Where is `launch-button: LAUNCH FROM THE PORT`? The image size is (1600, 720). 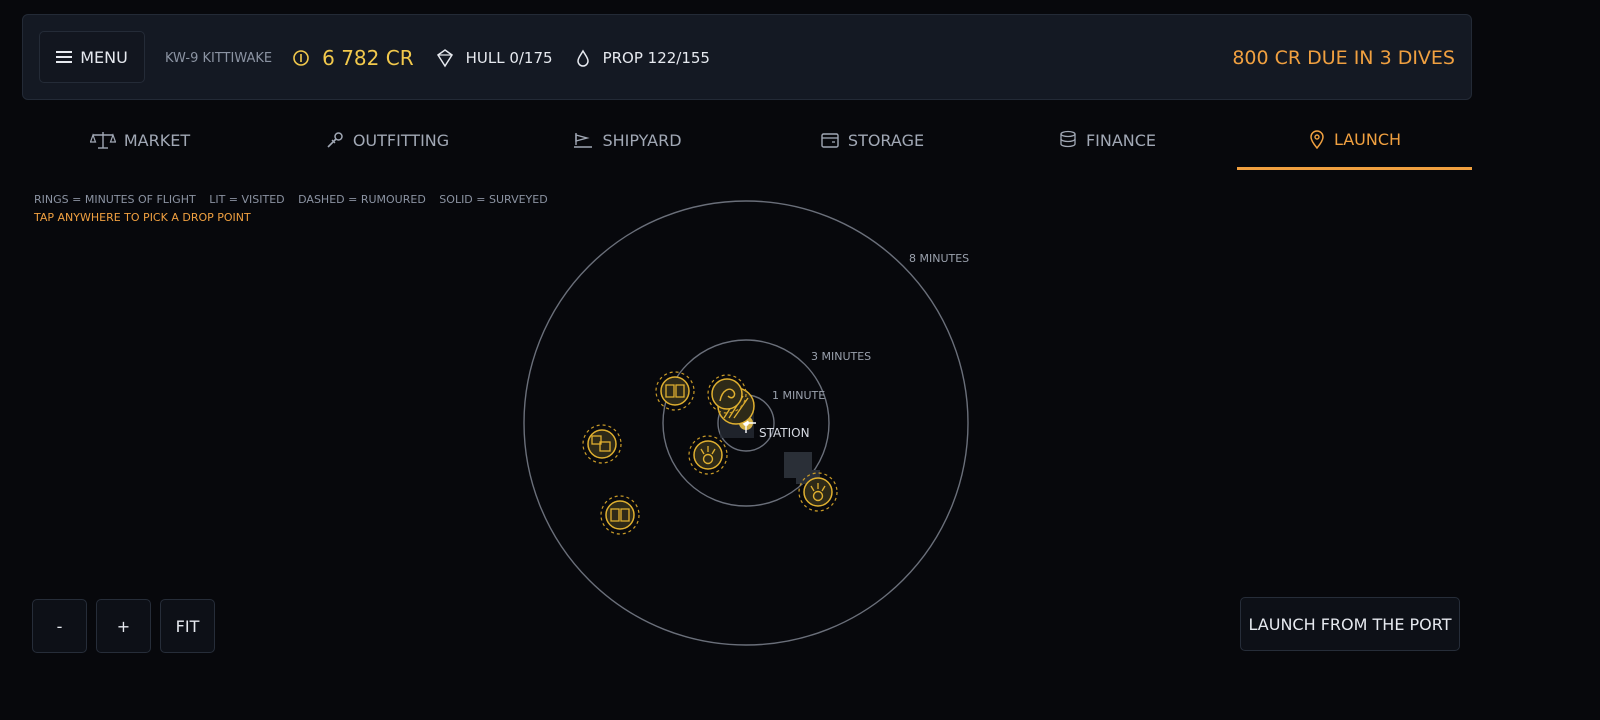 launch-button: LAUNCH FROM THE PORT is located at coordinates (1350, 624).